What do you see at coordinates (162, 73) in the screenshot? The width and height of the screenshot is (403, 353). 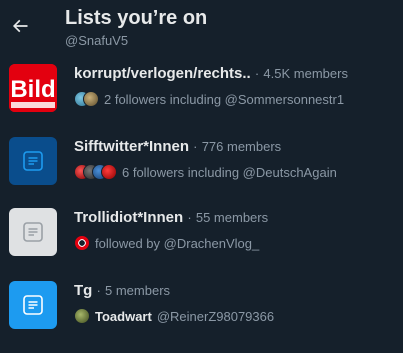 I see `list-name: korrupt/verlogen/rechts..` at bounding box center [162, 73].